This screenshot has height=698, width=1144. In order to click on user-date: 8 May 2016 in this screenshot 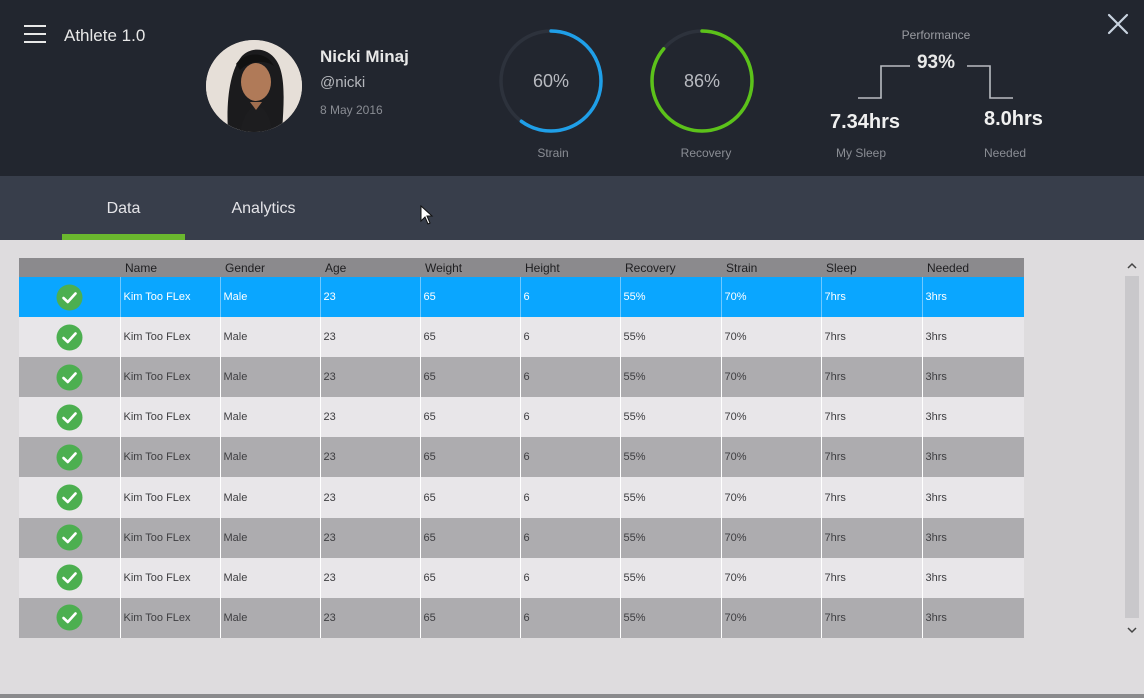, I will do `click(351, 110)`.